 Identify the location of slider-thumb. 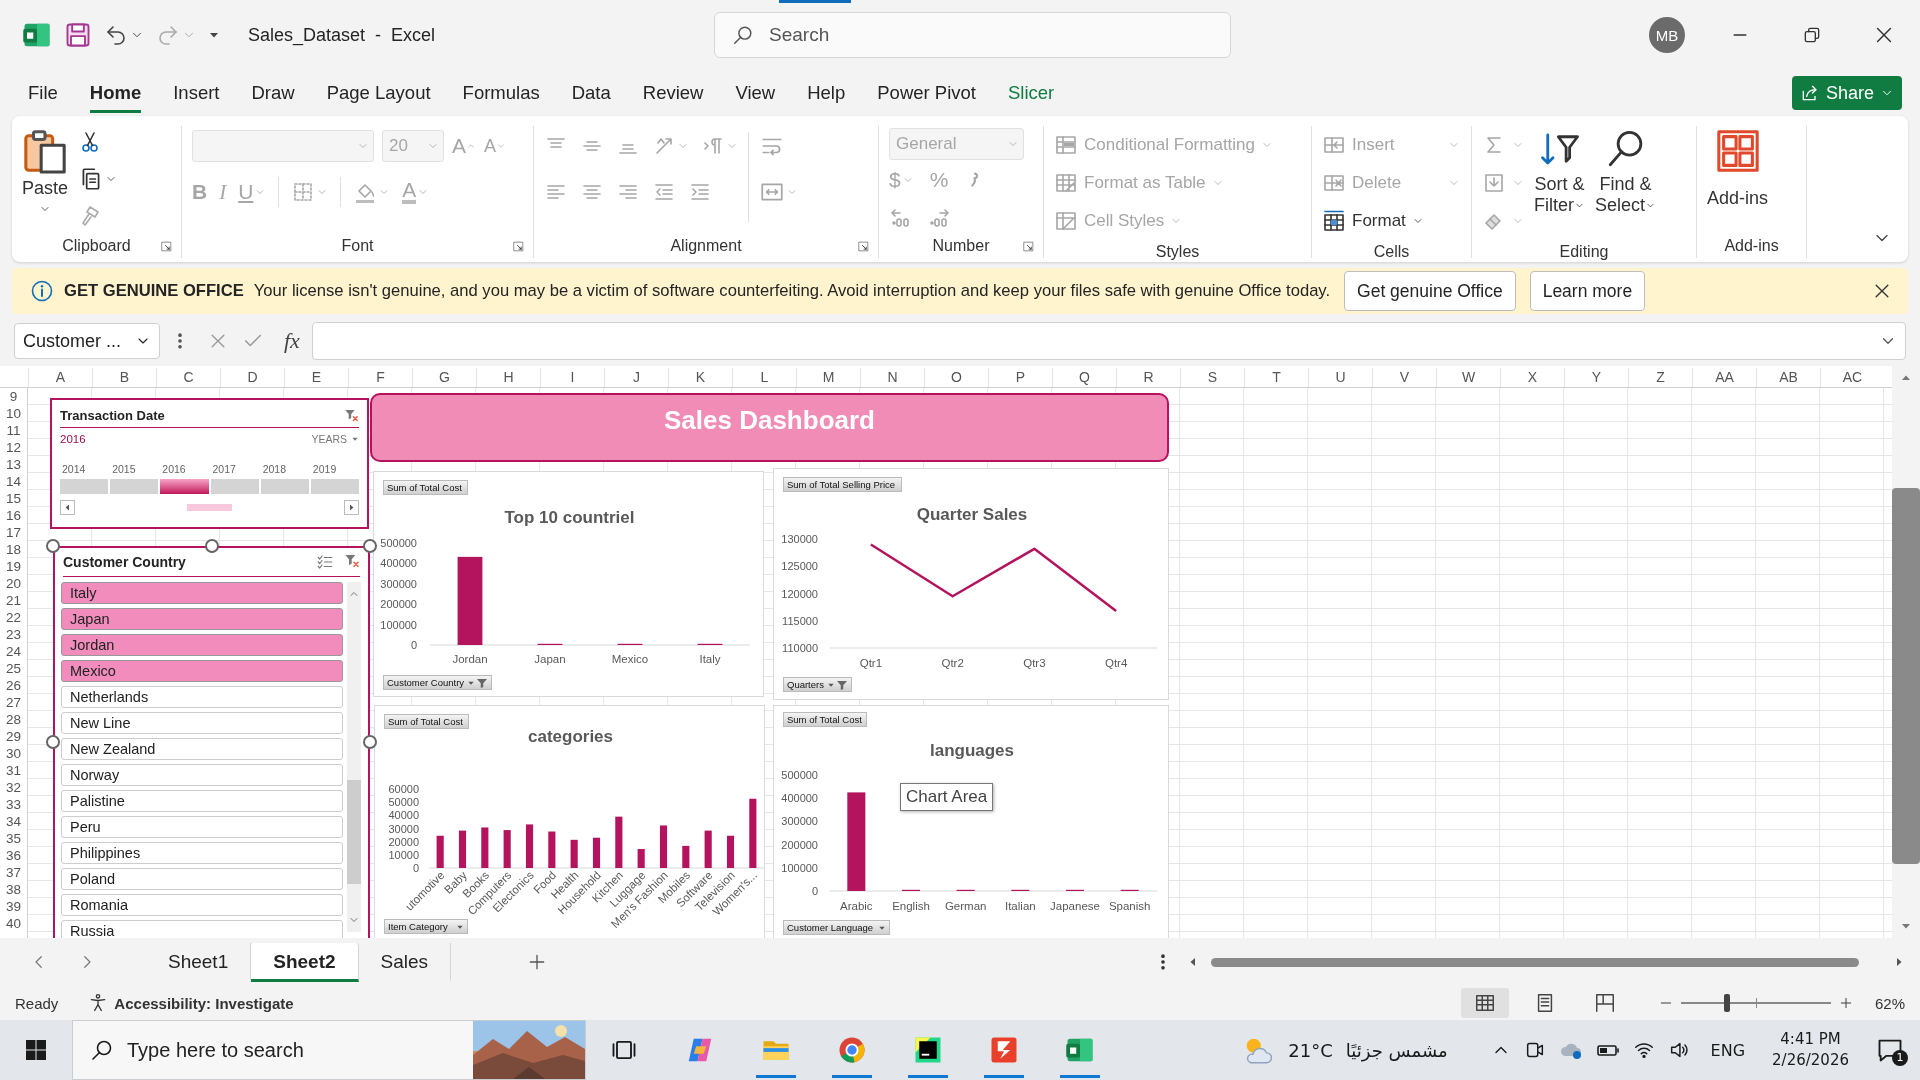
(1727, 1003).